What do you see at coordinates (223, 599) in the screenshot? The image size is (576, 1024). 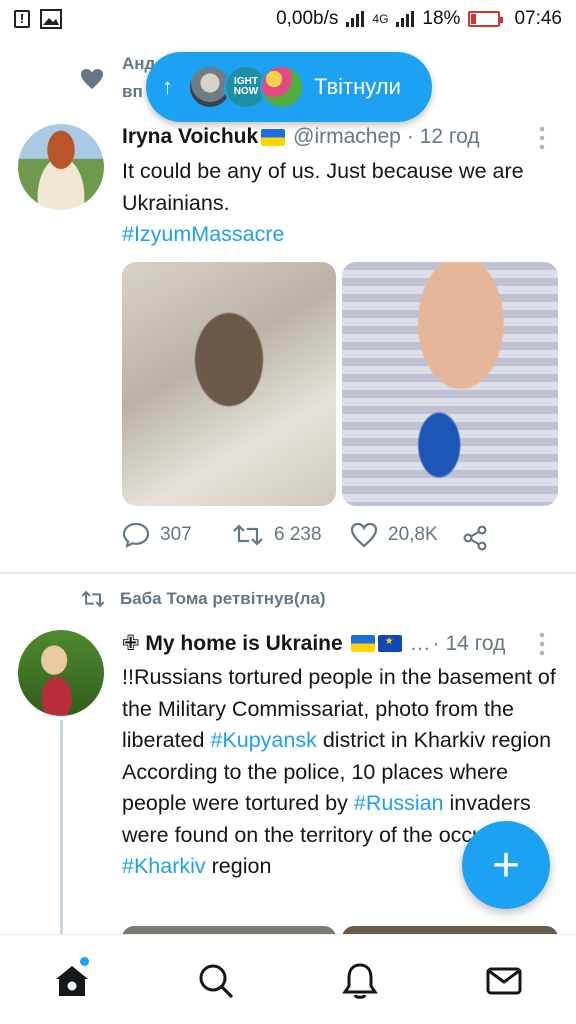 I see `retweeted-by-text: Баба Тома ретвітнув(ла)` at bounding box center [223, 599].